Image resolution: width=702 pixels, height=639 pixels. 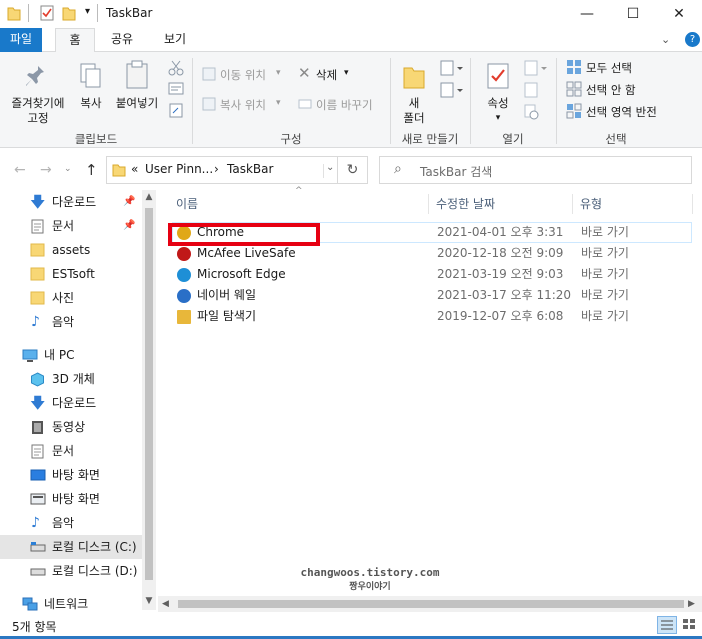 What do you see at coordinates (87, 11) in the screenshot?
I see `quick-access-dropdown-icon: ▾` at bounding box center [87, 11].